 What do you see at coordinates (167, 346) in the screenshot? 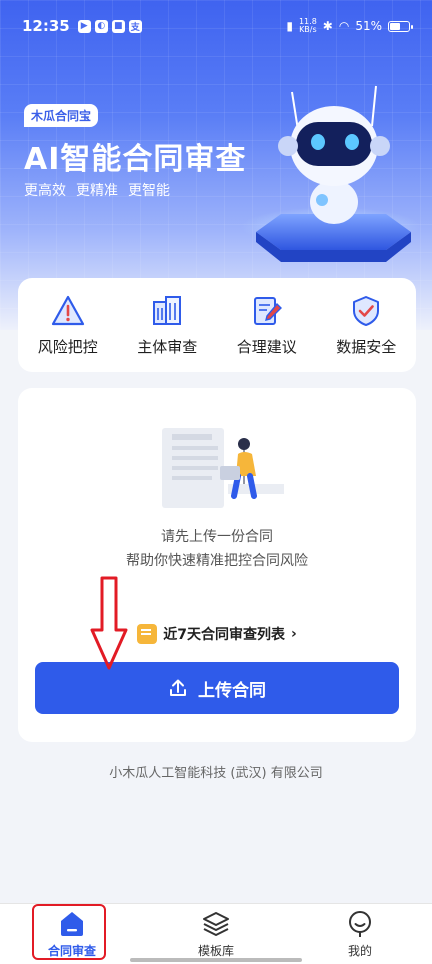
I see `feature-label: 主体审查` at bounding box center [167, 346].